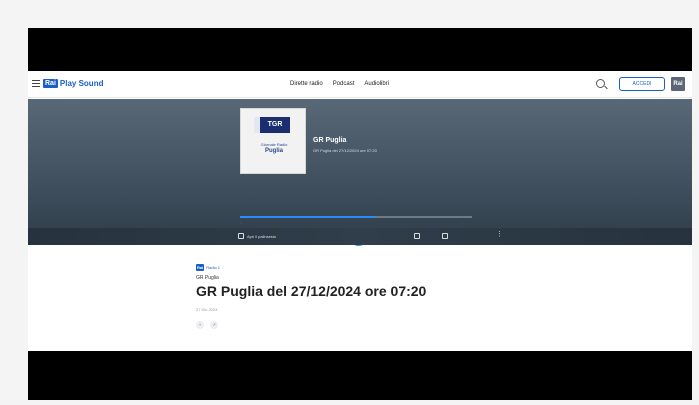  What do you see at coordinates (50, 83) in the screenshot?
I see `rai-logo-box: Rai` at bounding box center [50, 83].